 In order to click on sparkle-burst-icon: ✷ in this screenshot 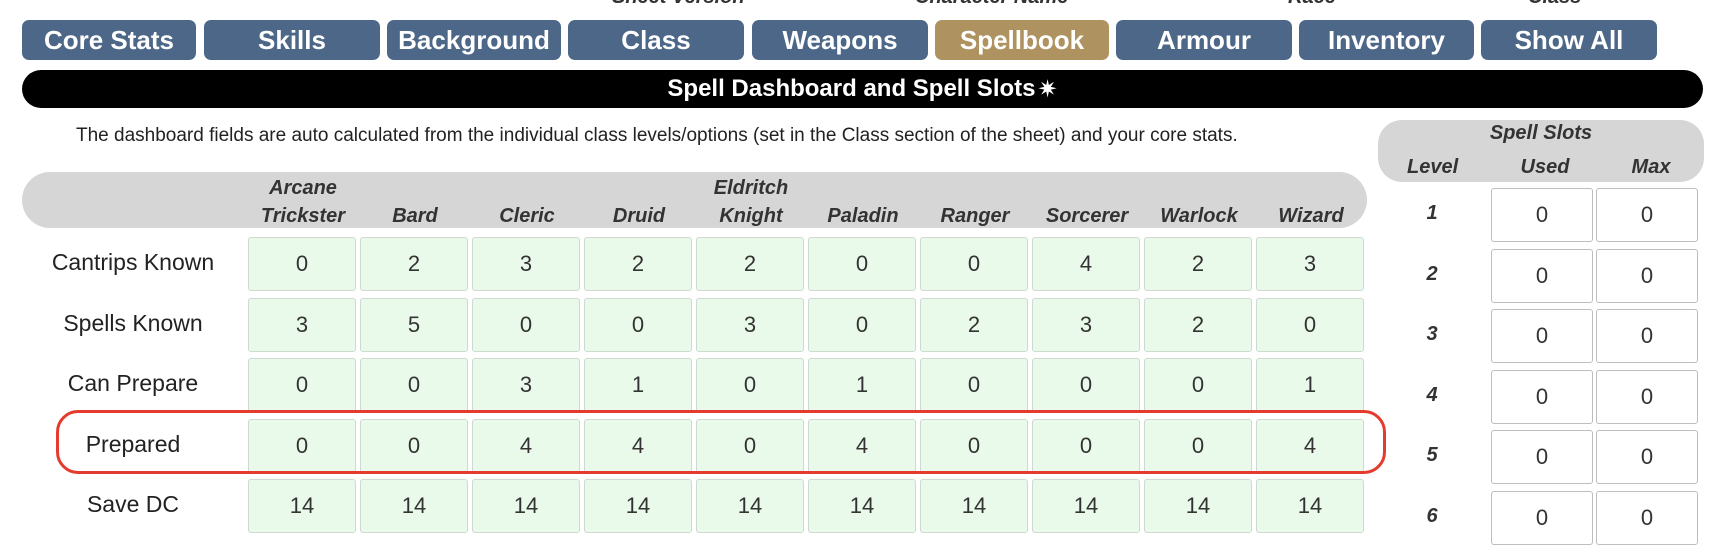, I will do `click(1047, 89)`.